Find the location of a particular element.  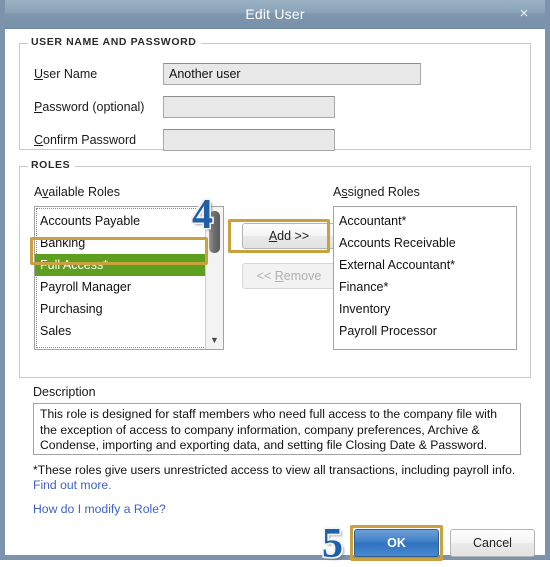

roles-legend: ROLES is located at coordinates (52, 165).